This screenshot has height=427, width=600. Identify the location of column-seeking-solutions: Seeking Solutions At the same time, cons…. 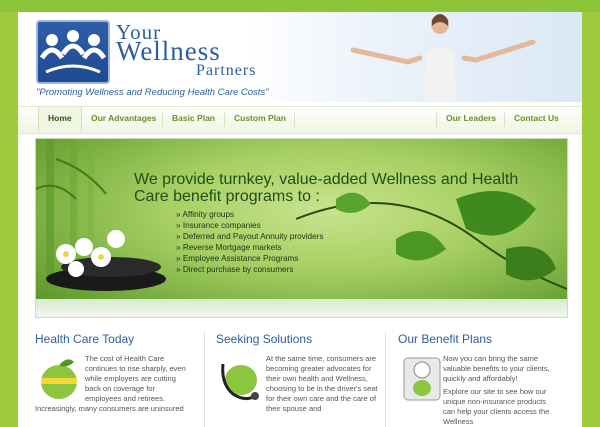
(301, 372).